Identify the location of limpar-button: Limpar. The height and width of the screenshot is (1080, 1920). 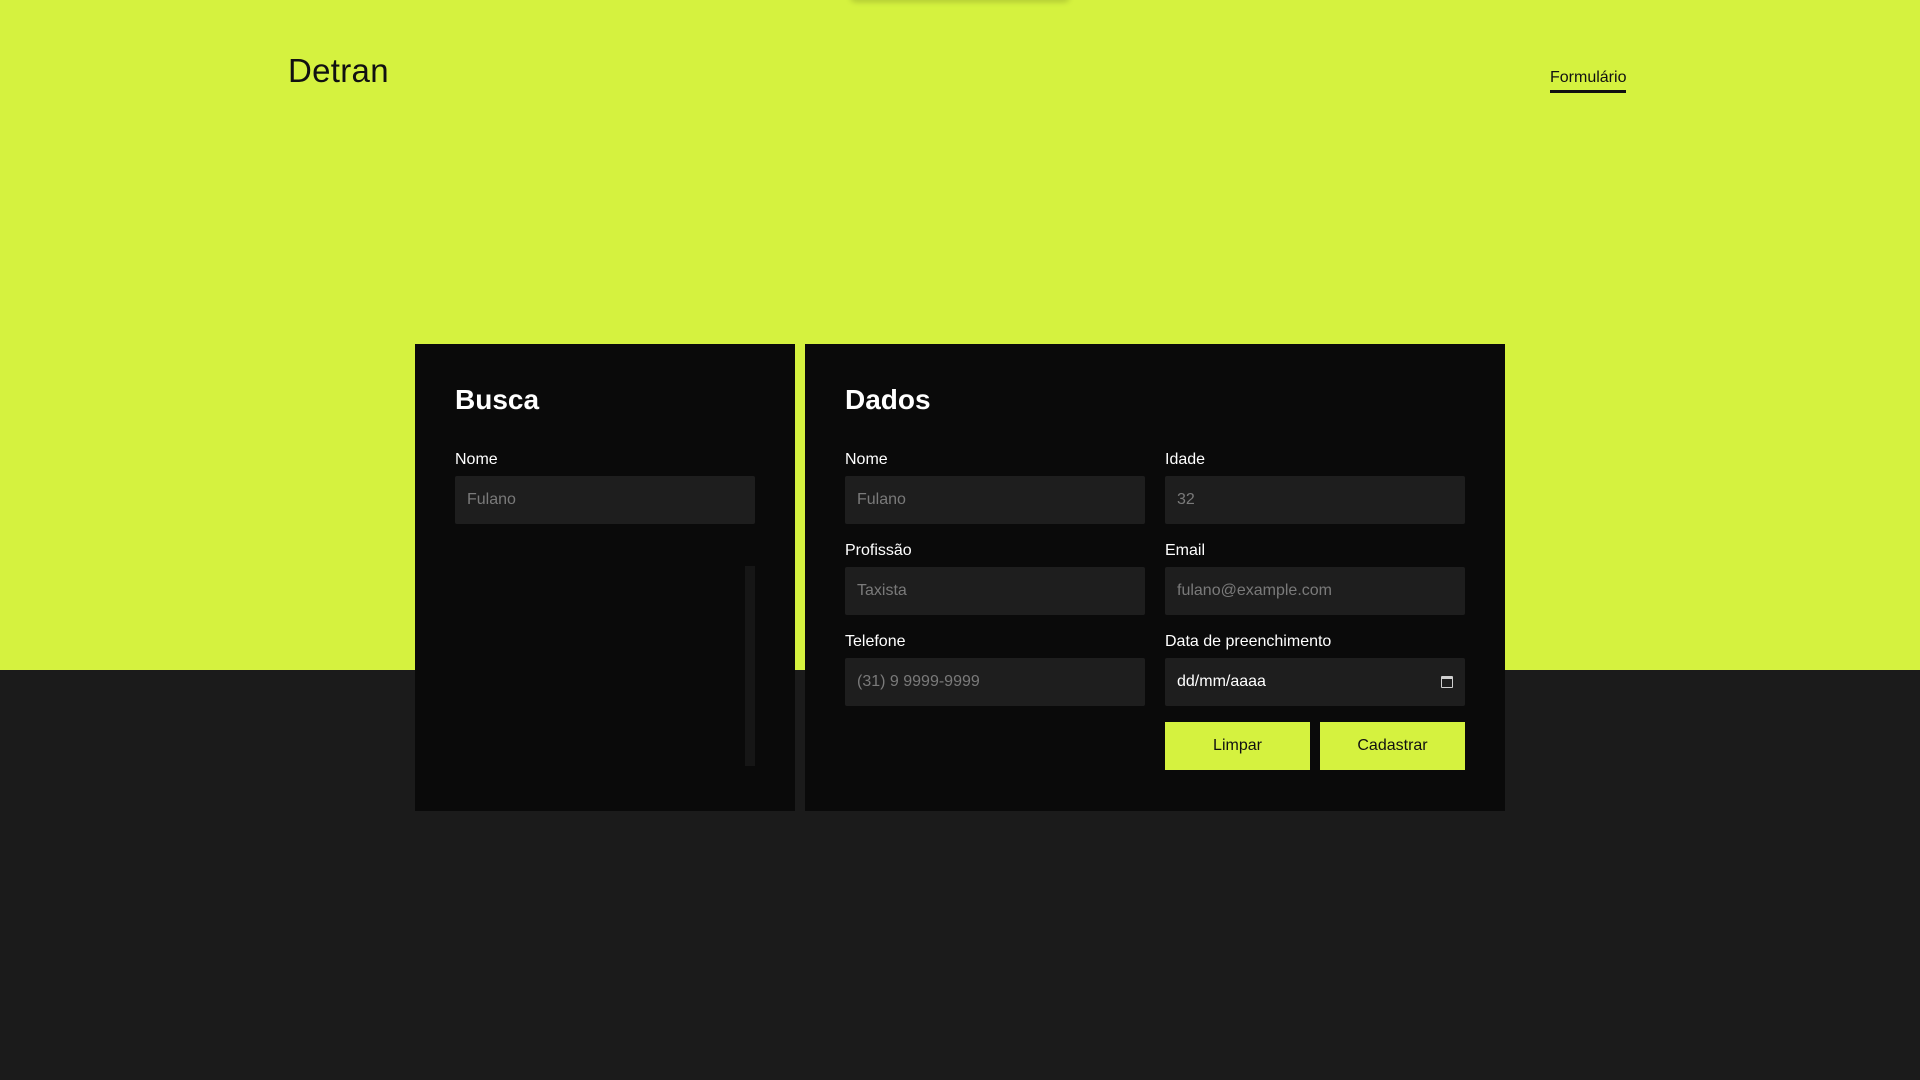
(1237, 746).